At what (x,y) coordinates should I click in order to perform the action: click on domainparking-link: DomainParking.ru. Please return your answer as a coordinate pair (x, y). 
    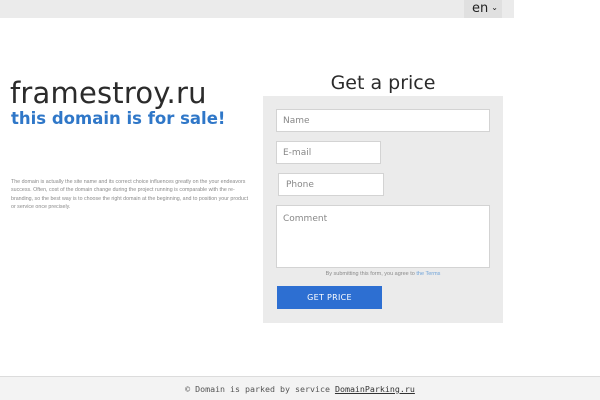
    Looking at the image, I should click on (375, 389).